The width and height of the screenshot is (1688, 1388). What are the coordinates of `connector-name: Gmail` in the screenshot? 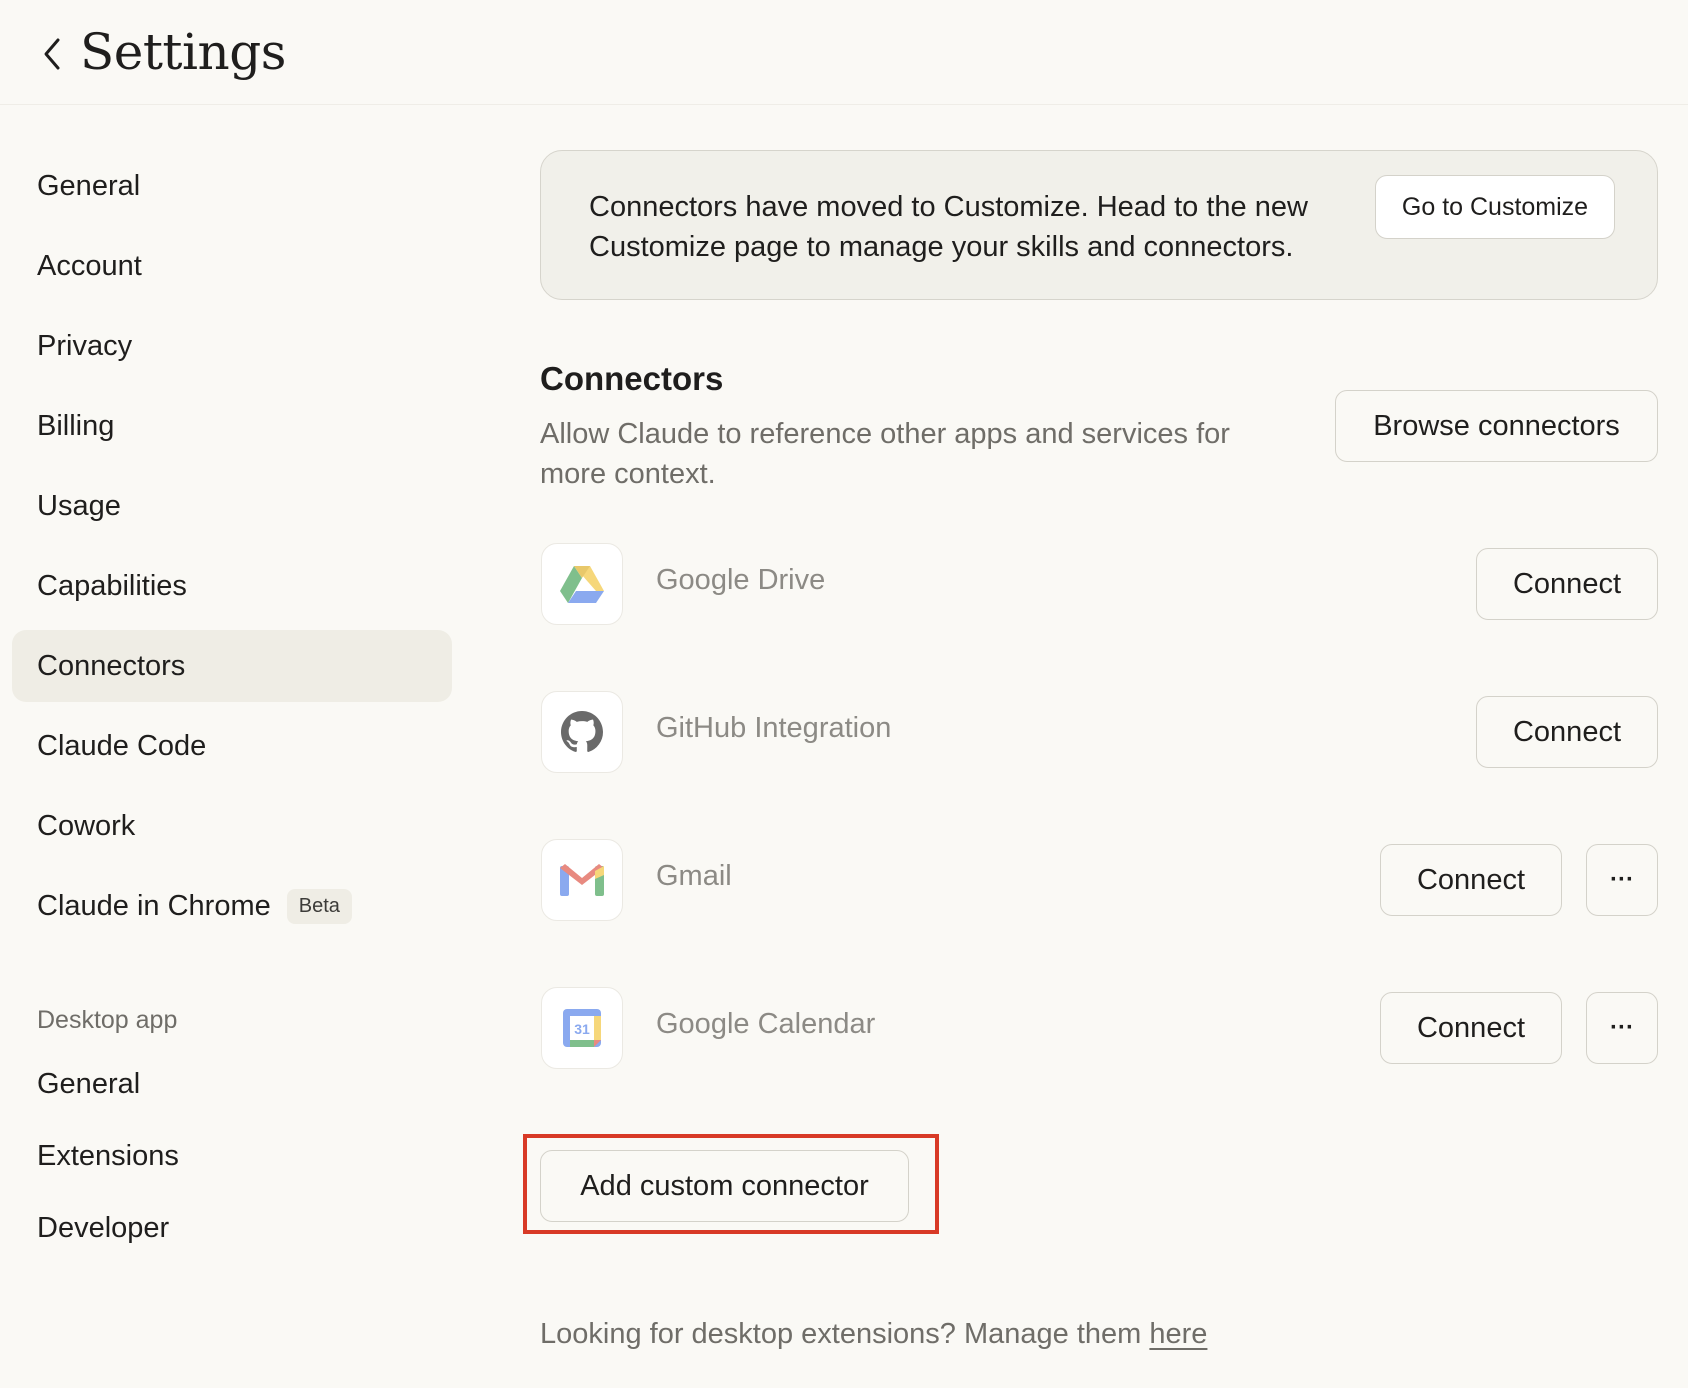 It's located at (694, 876).